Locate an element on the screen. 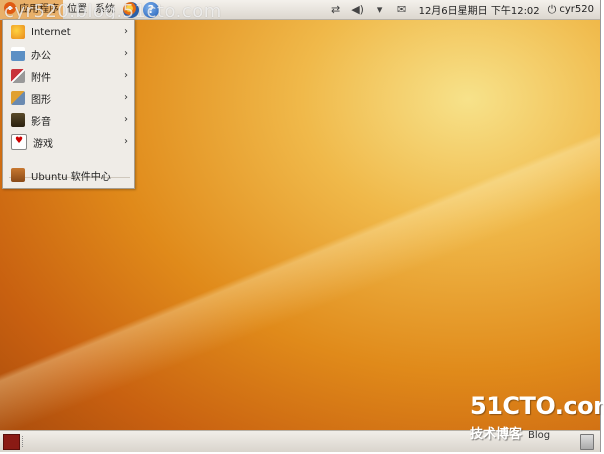 The image size is (604, 454). show-desktop-icon is located at coordinates (11, 442).